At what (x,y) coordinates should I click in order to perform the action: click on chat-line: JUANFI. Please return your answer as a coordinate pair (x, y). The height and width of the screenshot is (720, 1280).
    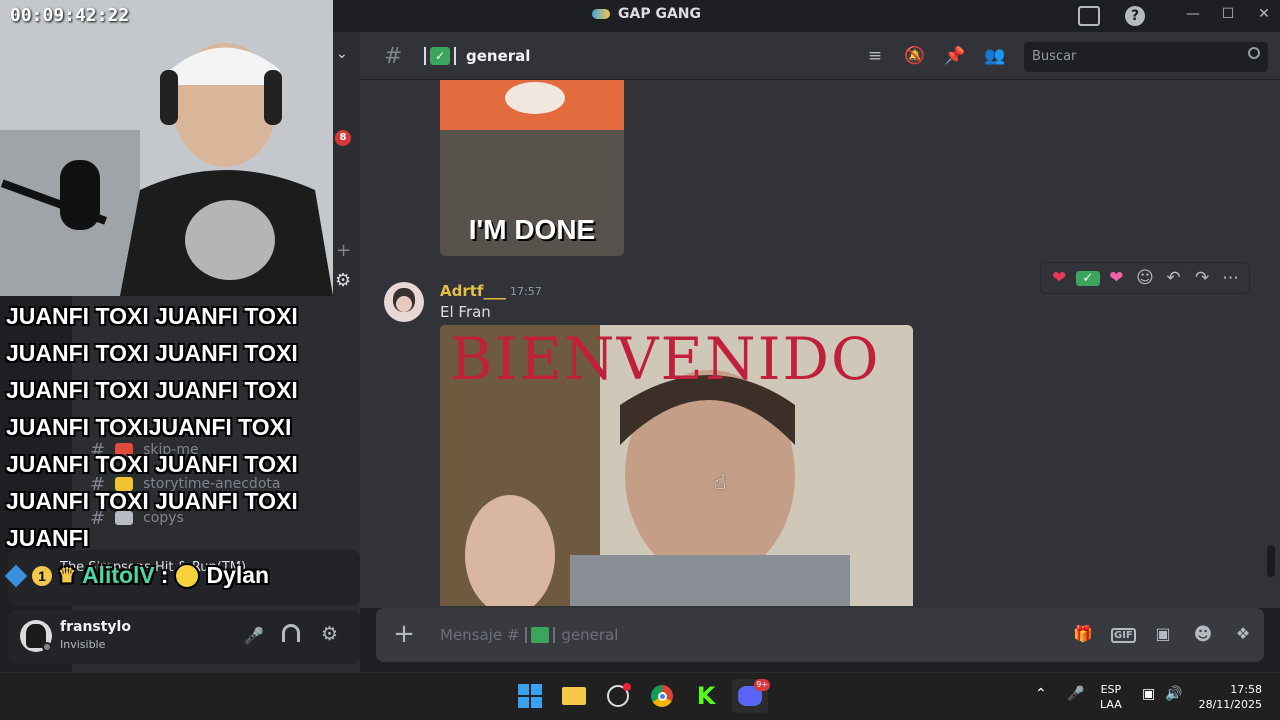
    Looking at the image, I should click on (48, 538).